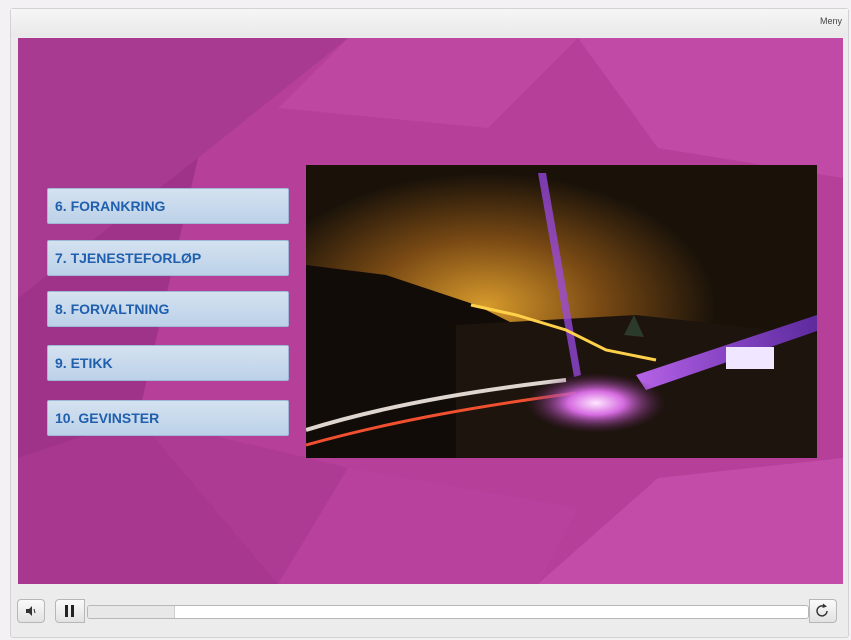 The height and width of the screenshot is (640, 851). What do you see at coordinates (132, 612) in the screenshot?
I see `seek-progress` at bounding box center [132, 612].